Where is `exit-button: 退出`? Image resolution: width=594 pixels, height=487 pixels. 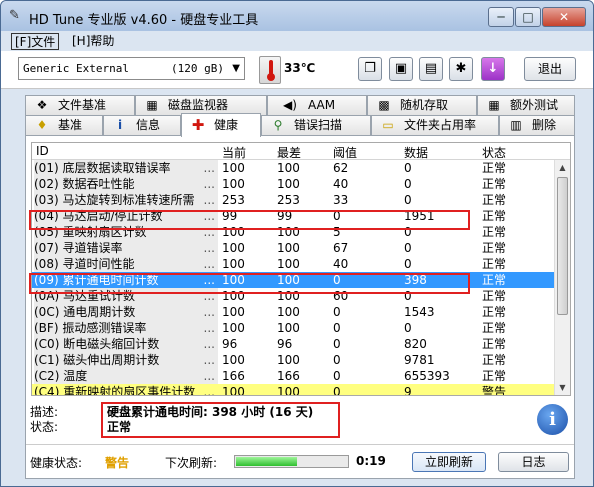 exit-button: 退出 is located at coordinates (550, 69).